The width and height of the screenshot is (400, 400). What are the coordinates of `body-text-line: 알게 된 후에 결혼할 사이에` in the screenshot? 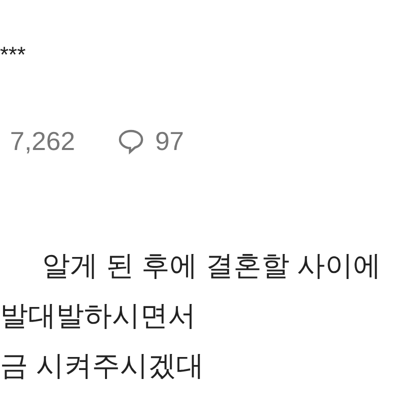 It's located at (211, 266).